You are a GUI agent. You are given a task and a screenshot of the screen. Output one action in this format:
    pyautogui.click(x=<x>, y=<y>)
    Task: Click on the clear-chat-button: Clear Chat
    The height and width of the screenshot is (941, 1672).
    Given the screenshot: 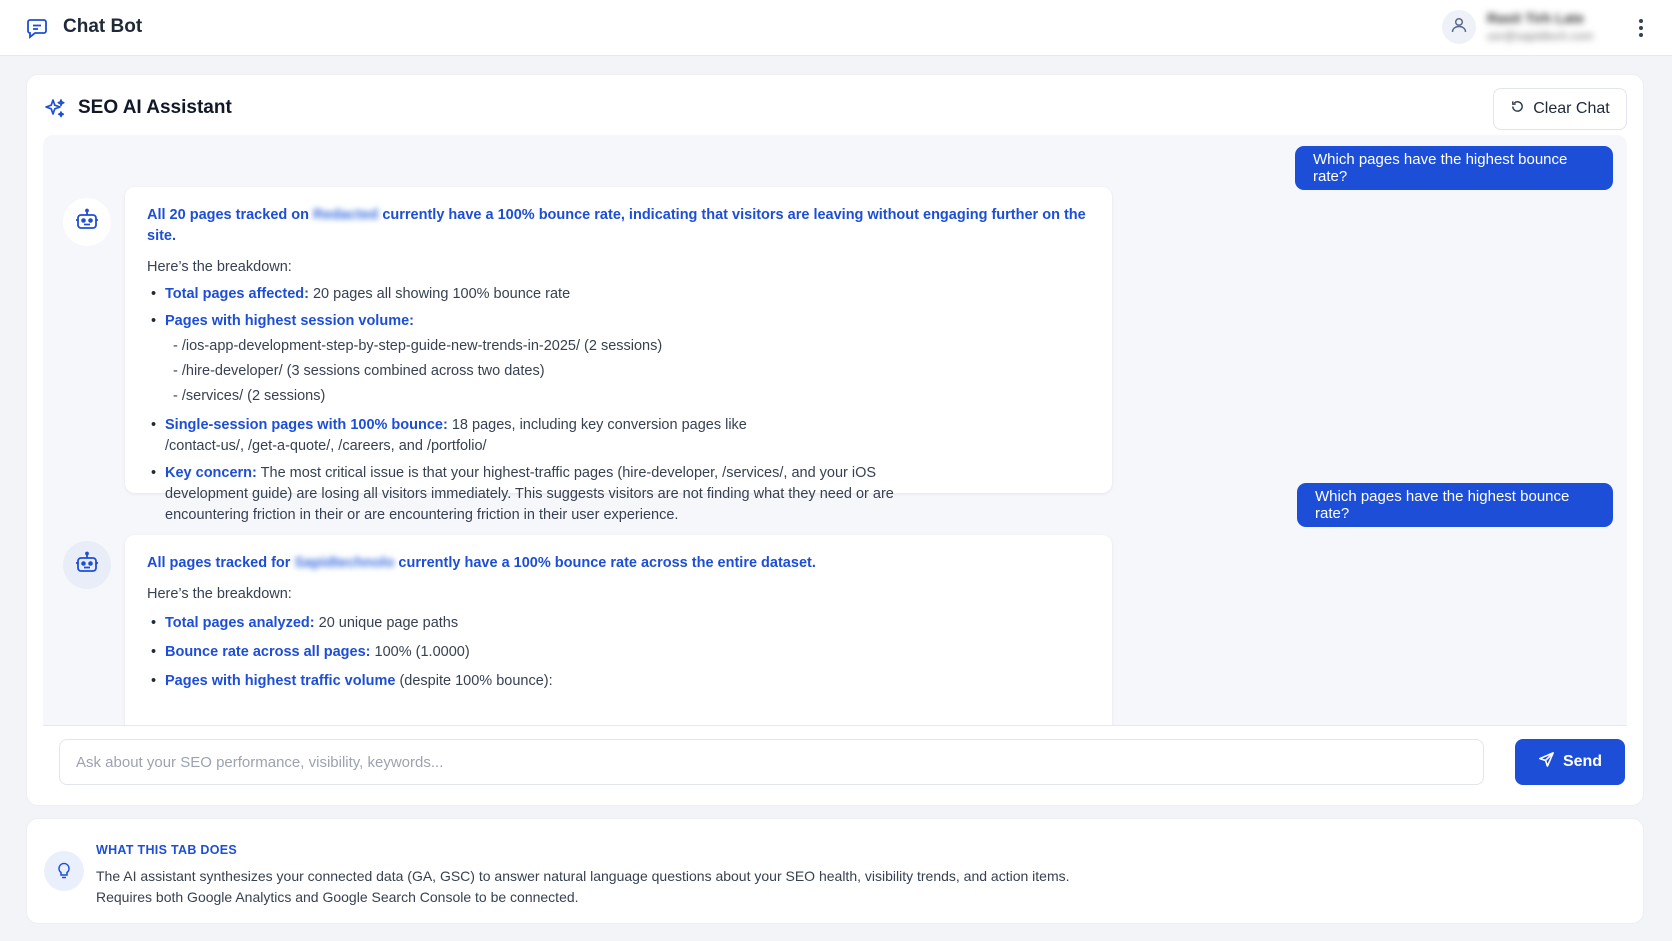 What is the action you would take?
    pyautogui.click(x=1560, y=109)
    